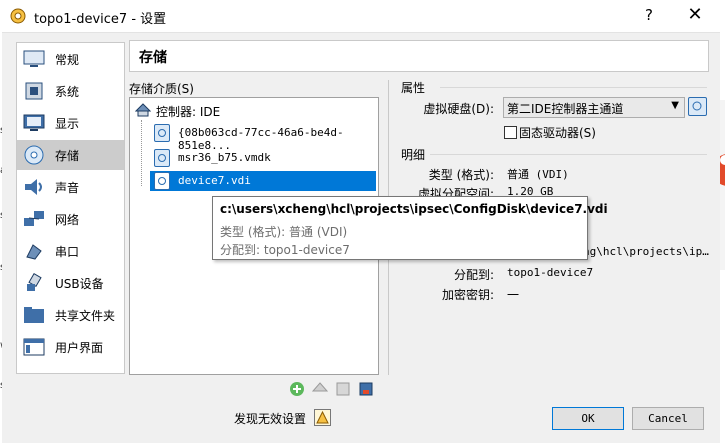 The width and height of the screenshot is (725, 446). I want to click on nav-item-usb: USB设备, so click(70, 283).